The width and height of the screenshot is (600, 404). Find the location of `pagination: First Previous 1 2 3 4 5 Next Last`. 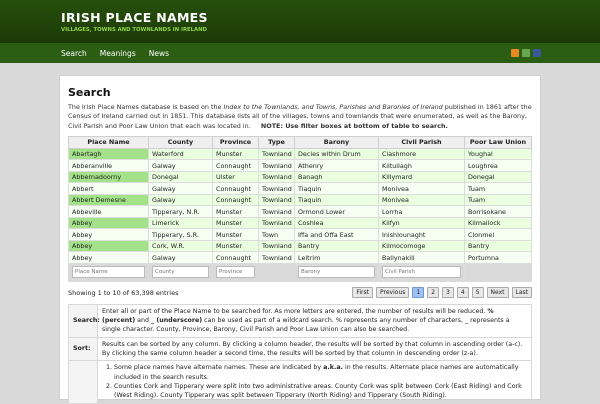

pagination: First Previous 1 2 3 4 5 Next Last is located at coordinates (442, 293).